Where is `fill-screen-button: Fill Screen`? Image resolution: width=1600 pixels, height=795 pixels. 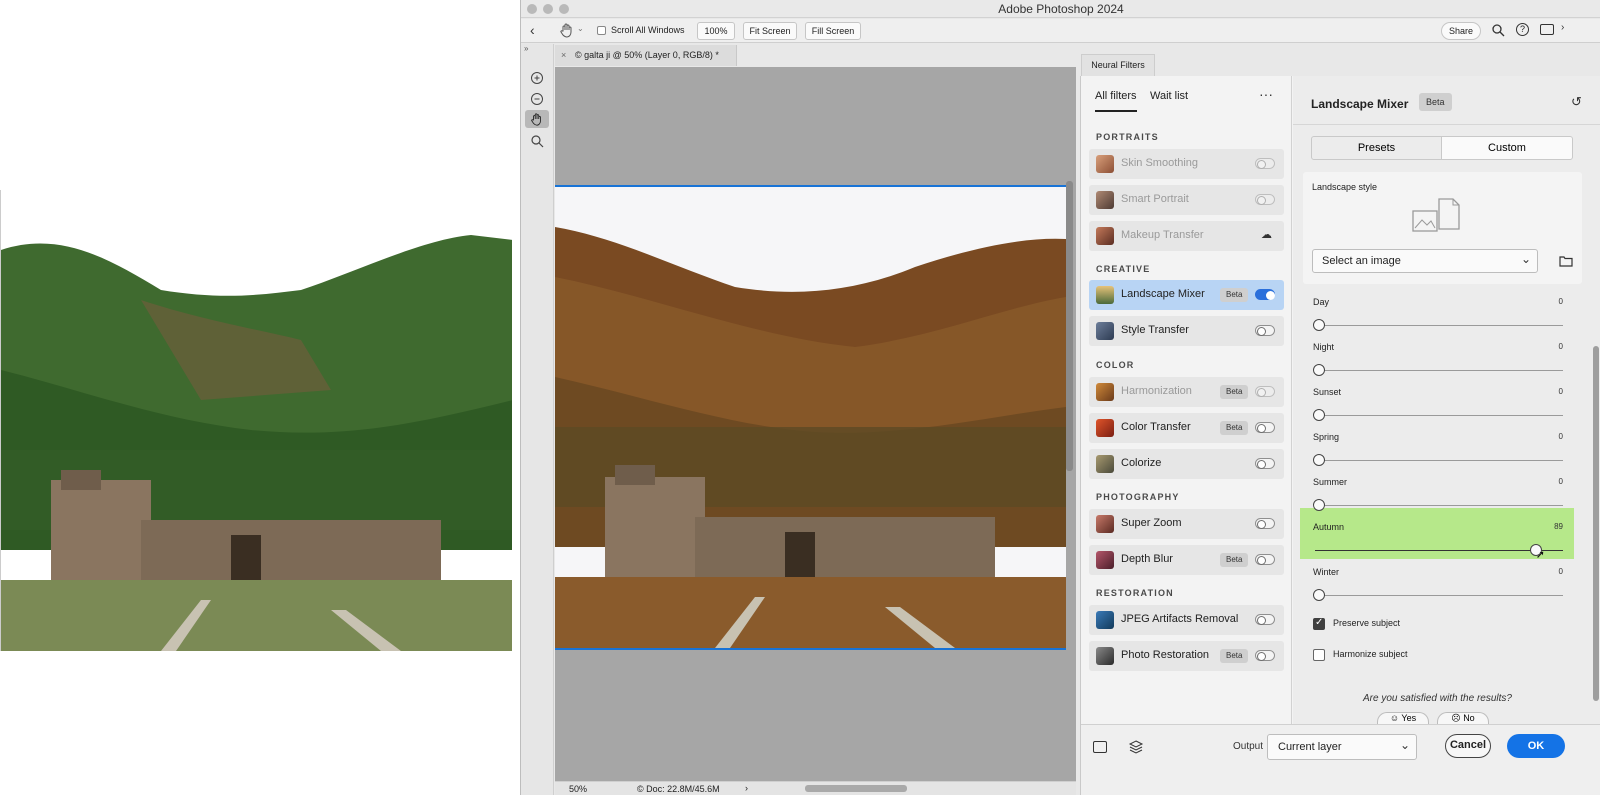
fill-screen-button: Fill Screen is located at coordinates (833, 31).